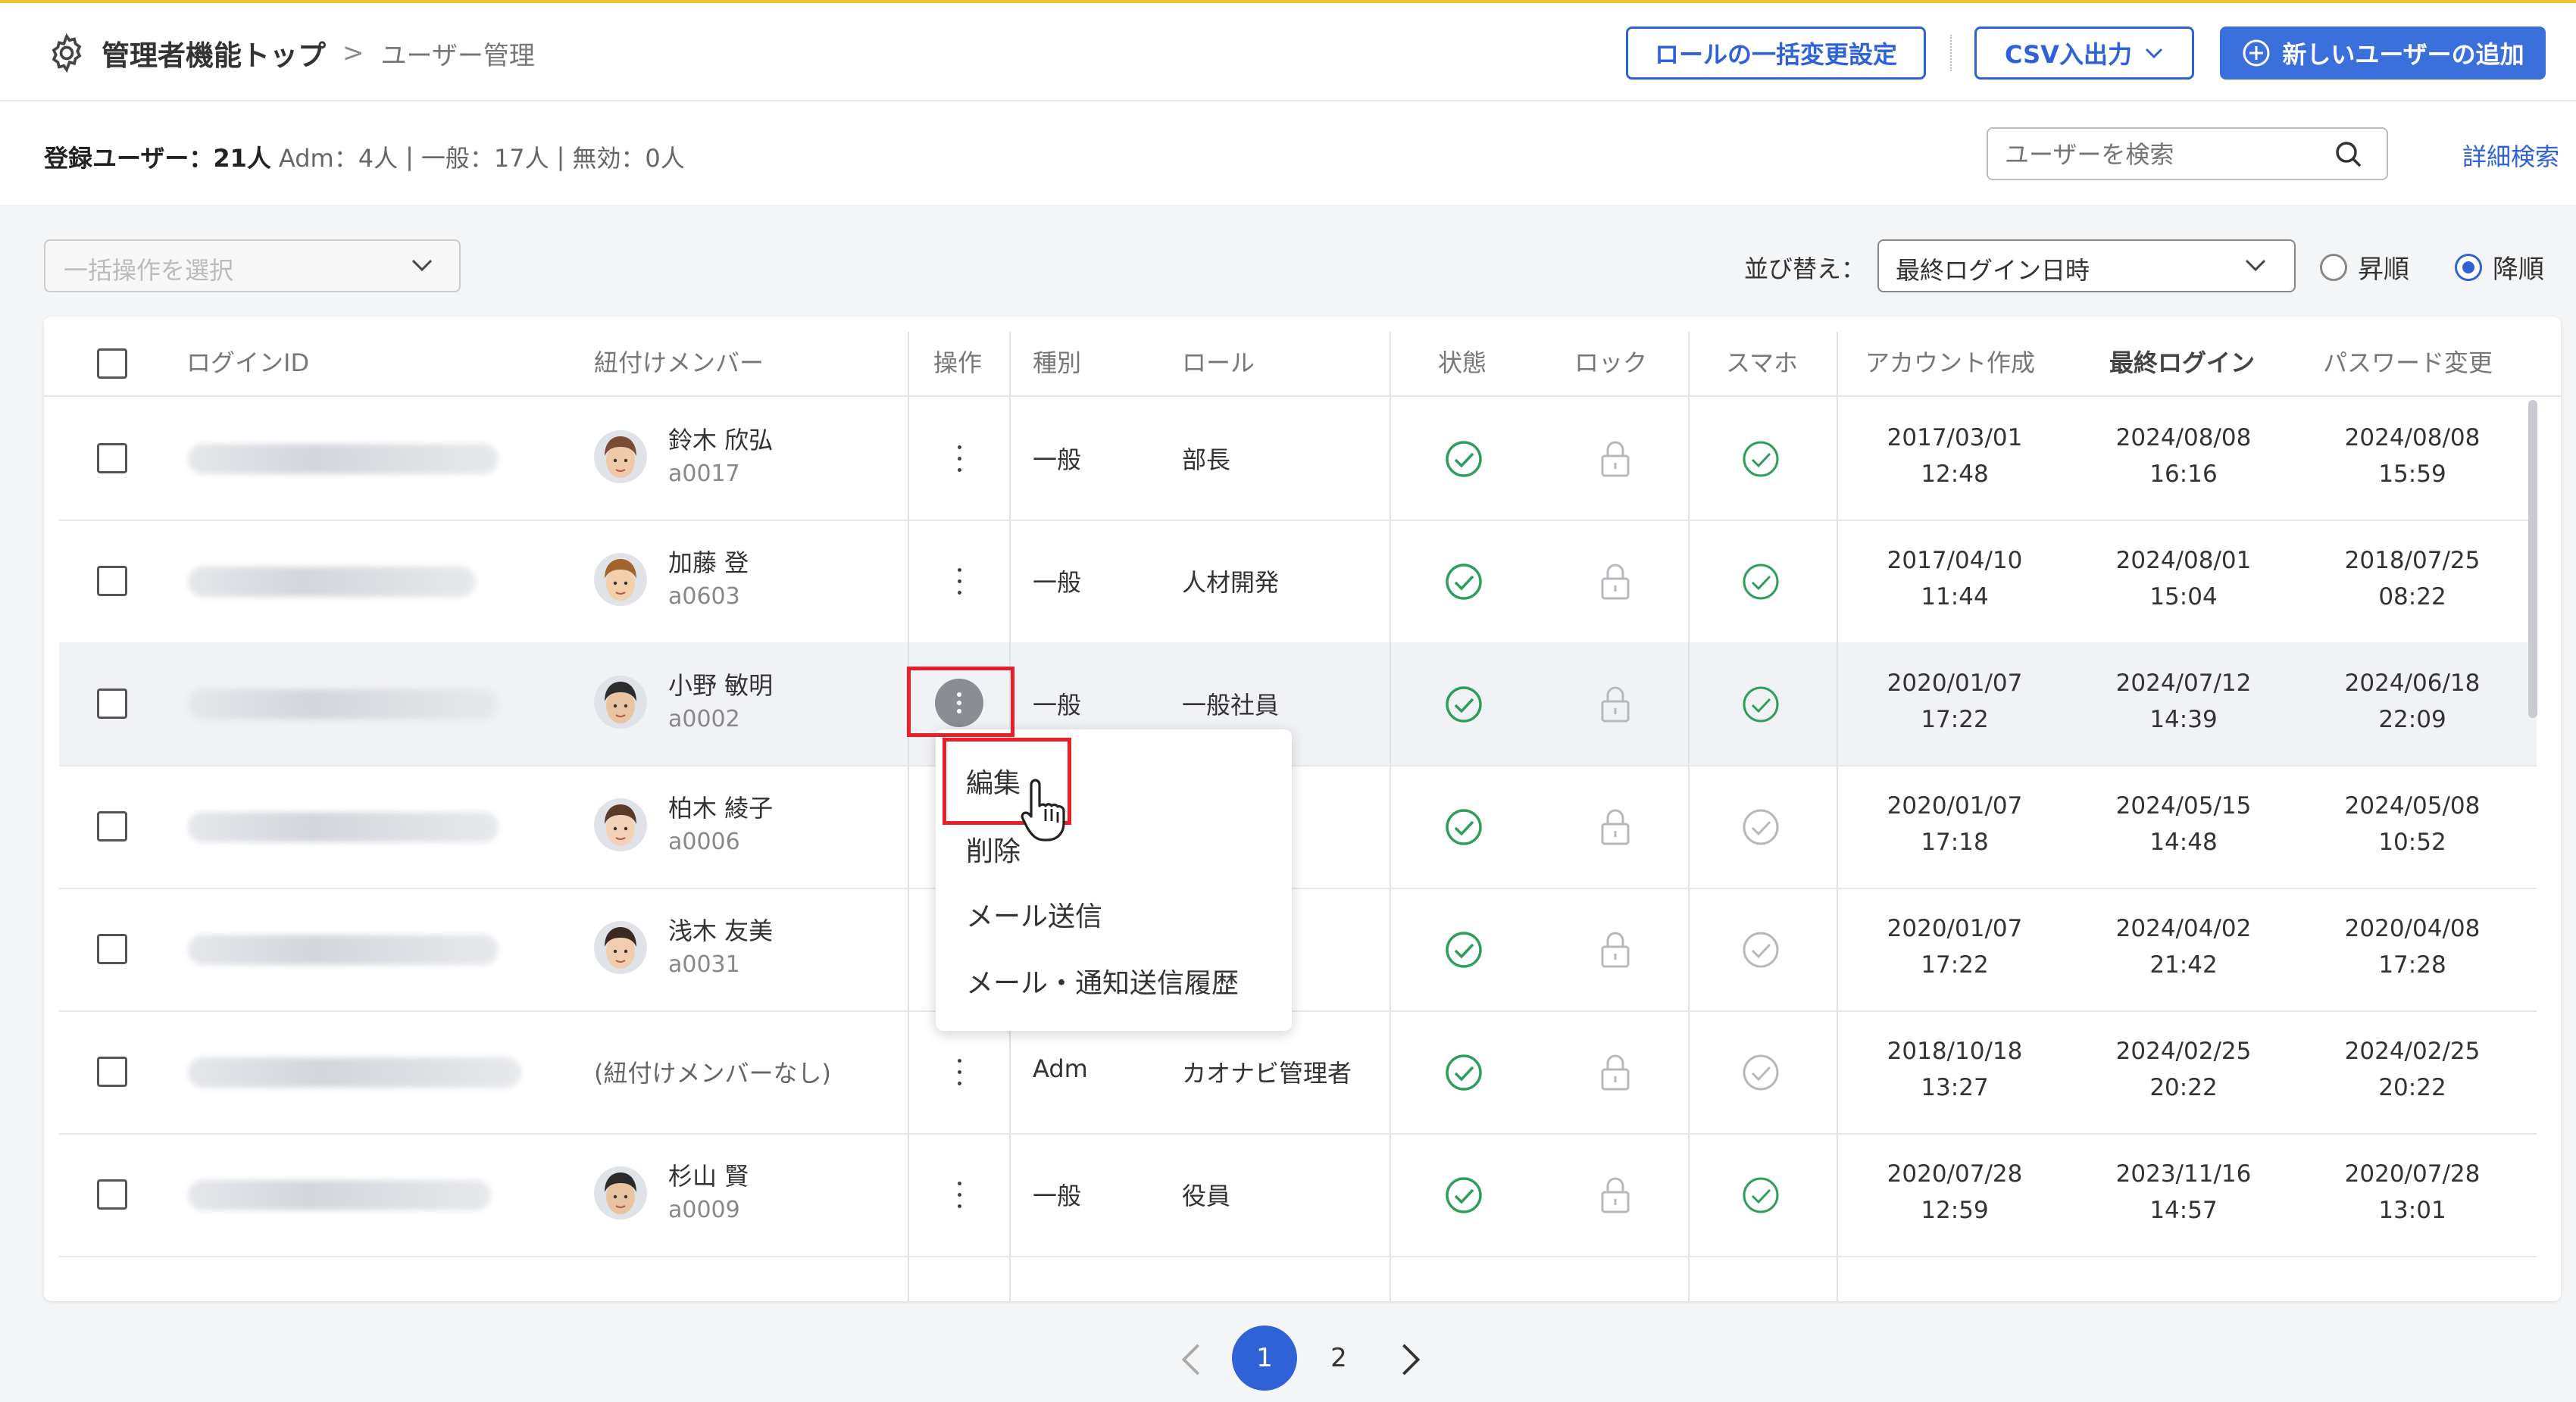 Image resolution: width=2576 pixels, height=1402 pixels. What do you see at coordinates (1462, 361) in the screenshot?
I see `col-status: 状態` at bounding box center [1462, 361].